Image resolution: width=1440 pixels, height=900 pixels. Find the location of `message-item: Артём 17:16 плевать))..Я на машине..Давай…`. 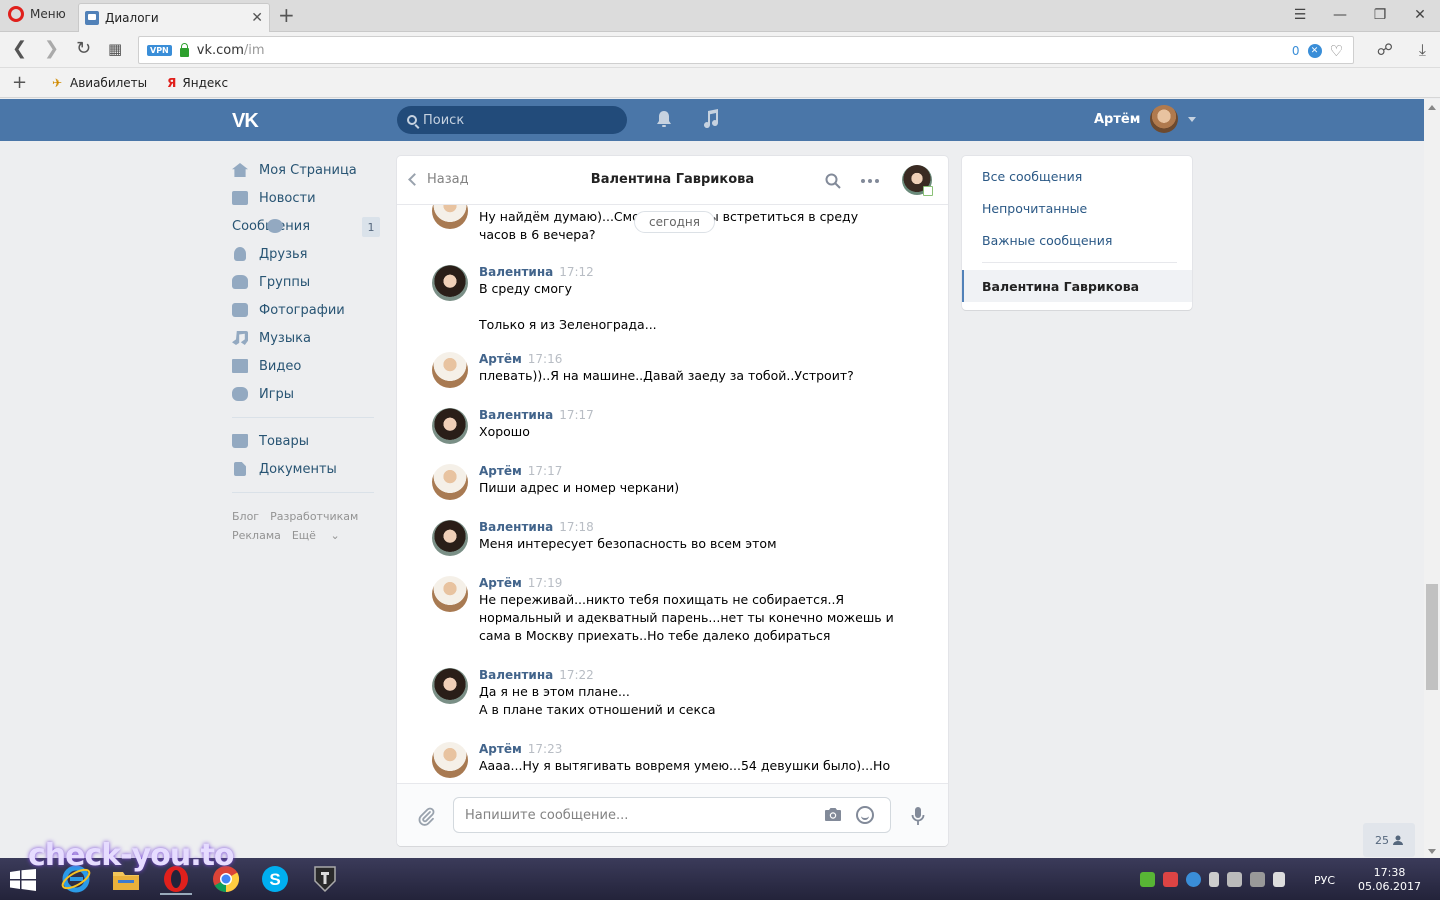

message-item: Артём 17:16 плевать))..Я на машине..Давай… is located at coordinates (672, 370).